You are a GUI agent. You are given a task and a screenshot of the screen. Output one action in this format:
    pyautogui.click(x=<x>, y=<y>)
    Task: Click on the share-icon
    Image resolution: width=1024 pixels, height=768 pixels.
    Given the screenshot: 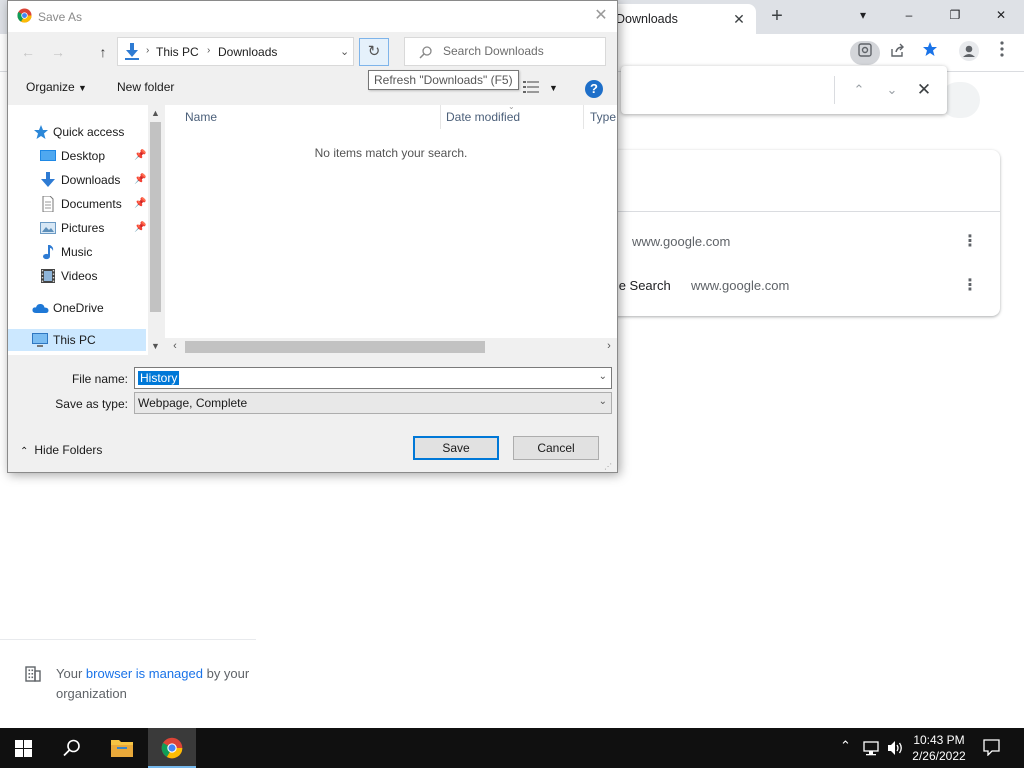 What is the action you would take?
    pyautogui.click(x=898, y=53)
    